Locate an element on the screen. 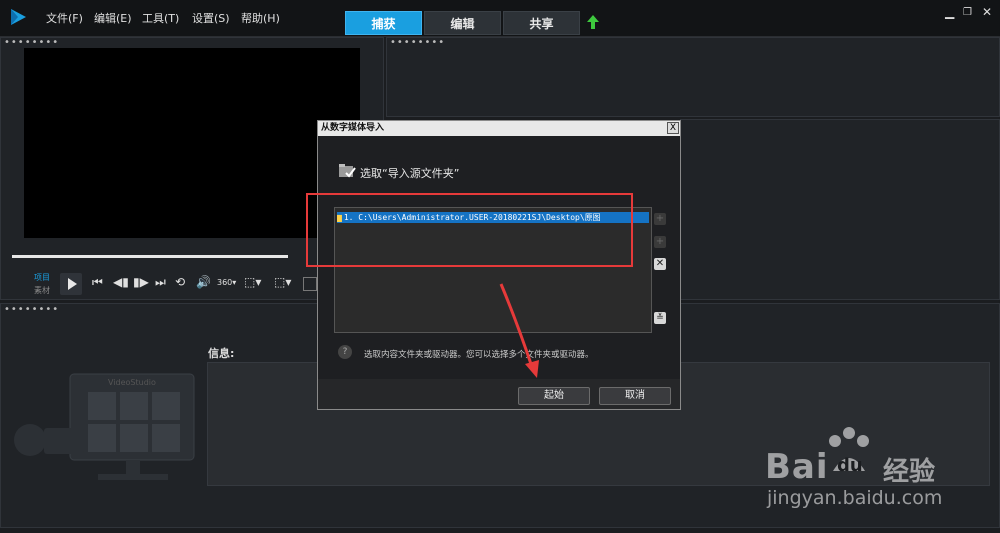  play-button is located at coordinates (71, 284).